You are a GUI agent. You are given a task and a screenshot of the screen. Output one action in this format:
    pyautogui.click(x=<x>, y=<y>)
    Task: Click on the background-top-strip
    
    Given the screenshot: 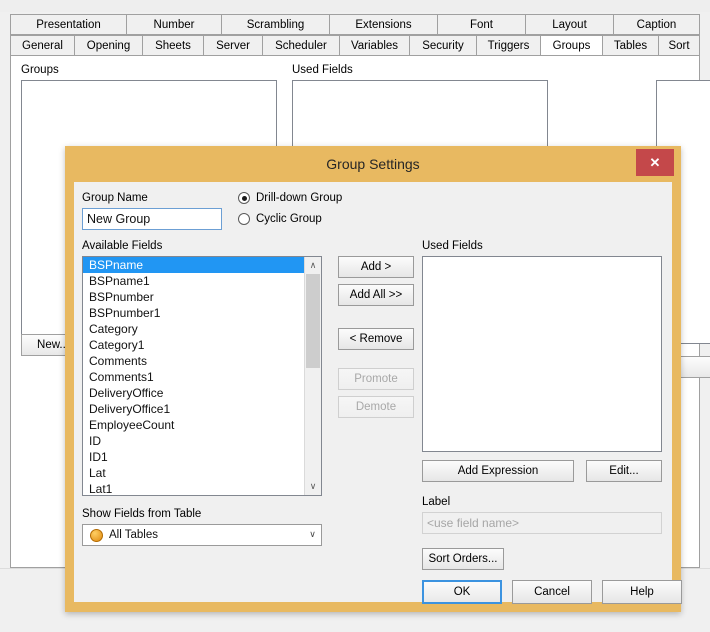 What is the action you would take?
    pyautogui.click(x=355, y=6)
    